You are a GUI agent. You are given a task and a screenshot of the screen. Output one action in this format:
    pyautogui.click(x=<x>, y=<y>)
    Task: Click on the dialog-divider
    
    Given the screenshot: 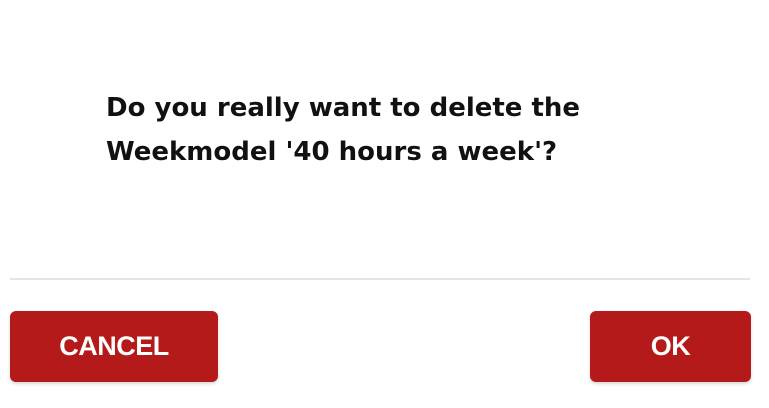 What is the action you would take?
    pyautogui.click(x=380, y=279)
    